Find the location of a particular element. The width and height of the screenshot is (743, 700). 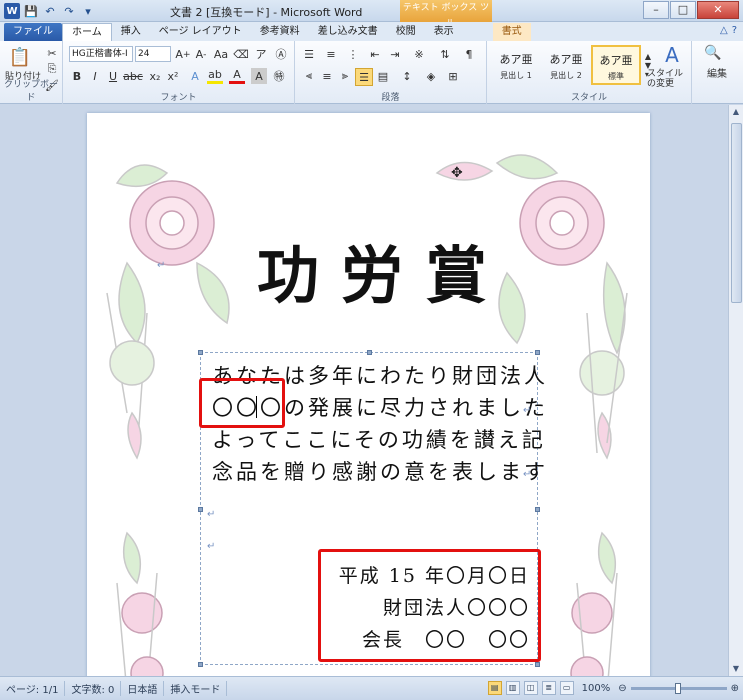

shrink-font-icon: A- is located at coordinates (201, 54).